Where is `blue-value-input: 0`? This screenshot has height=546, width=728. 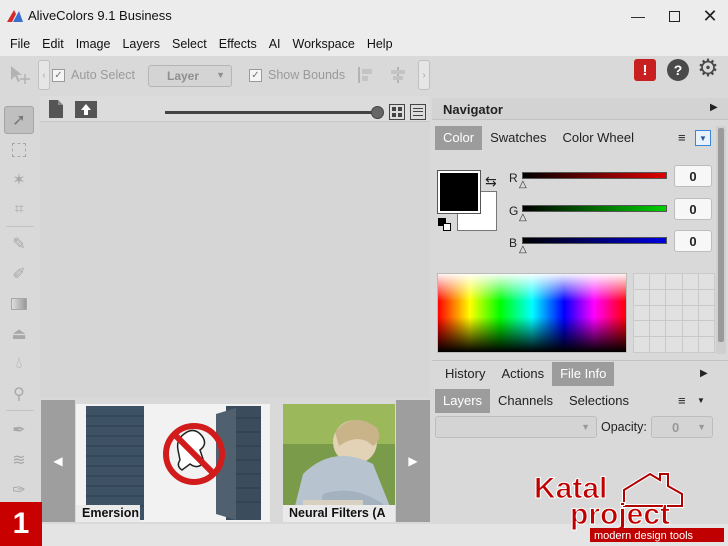
blue-value-input: 0 is located at coordinates (693, 241).